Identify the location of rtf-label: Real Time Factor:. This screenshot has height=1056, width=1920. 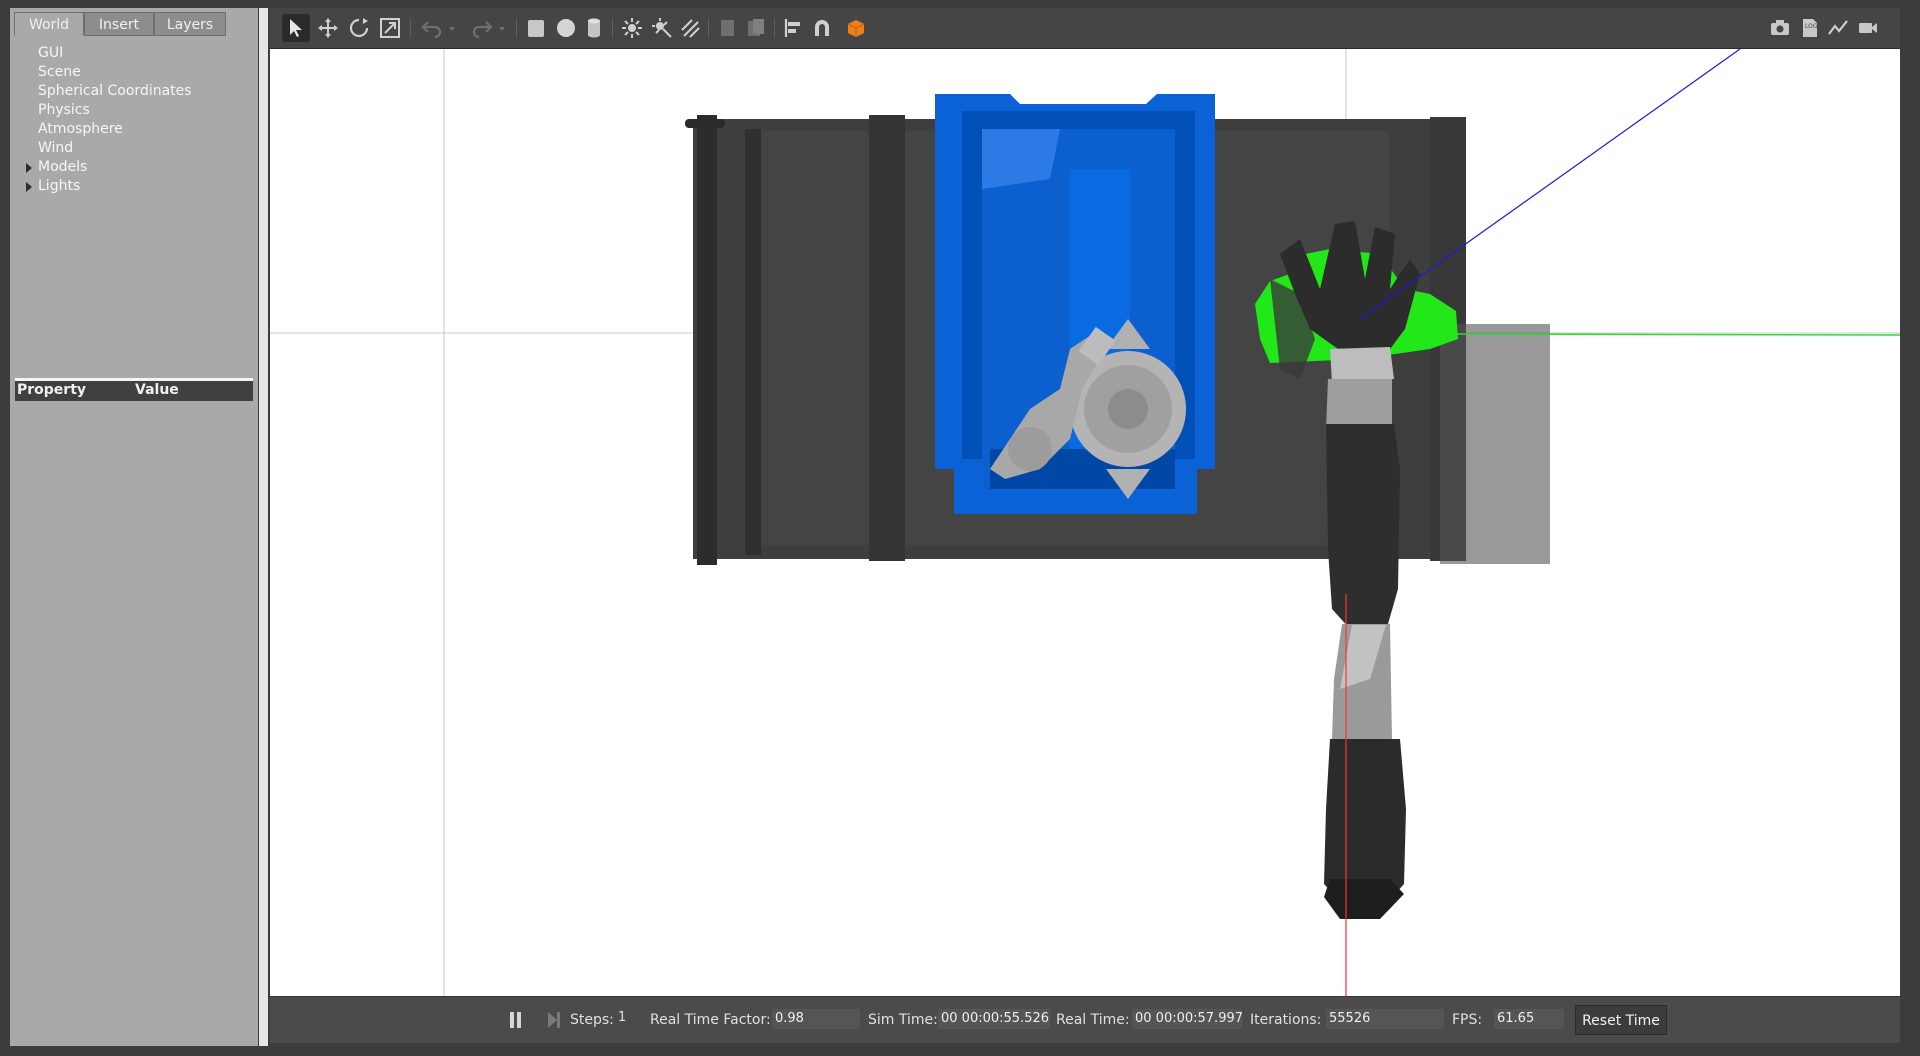
(710, 1020).